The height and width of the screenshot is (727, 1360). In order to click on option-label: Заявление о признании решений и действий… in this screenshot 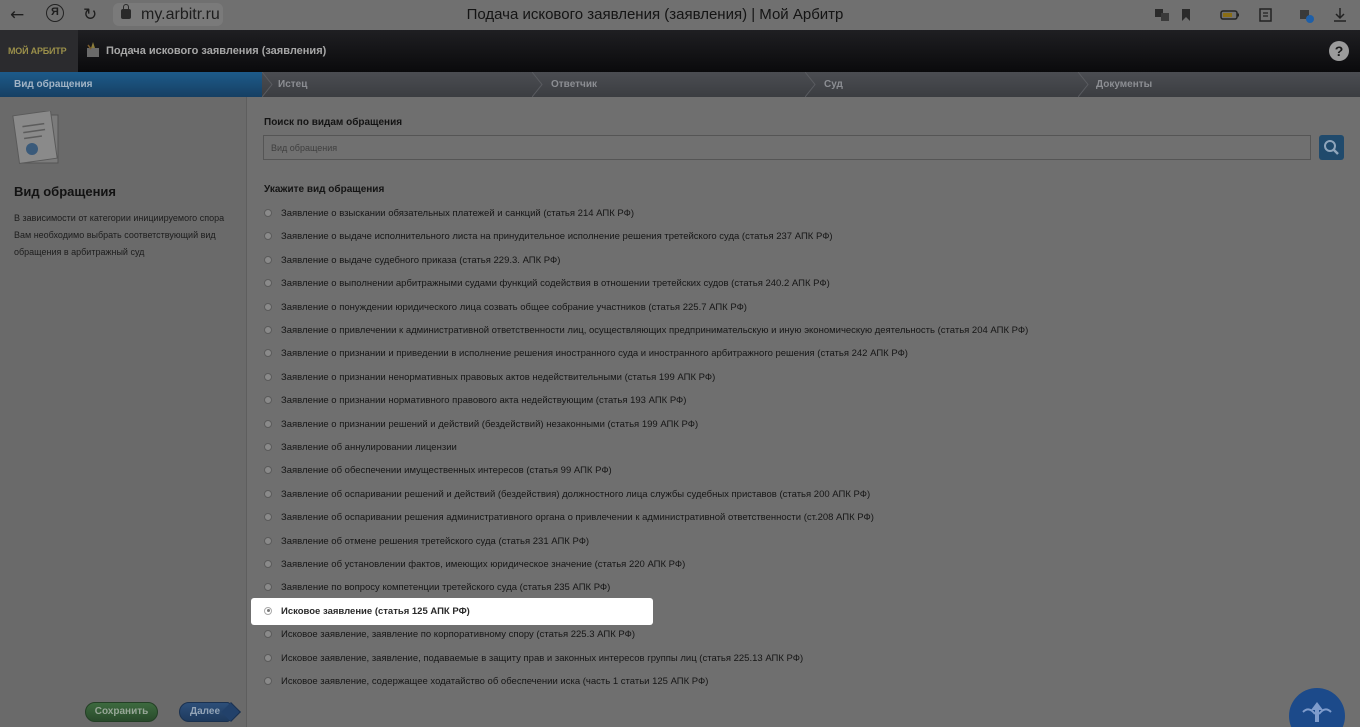, I will do `click(490, 424)`.